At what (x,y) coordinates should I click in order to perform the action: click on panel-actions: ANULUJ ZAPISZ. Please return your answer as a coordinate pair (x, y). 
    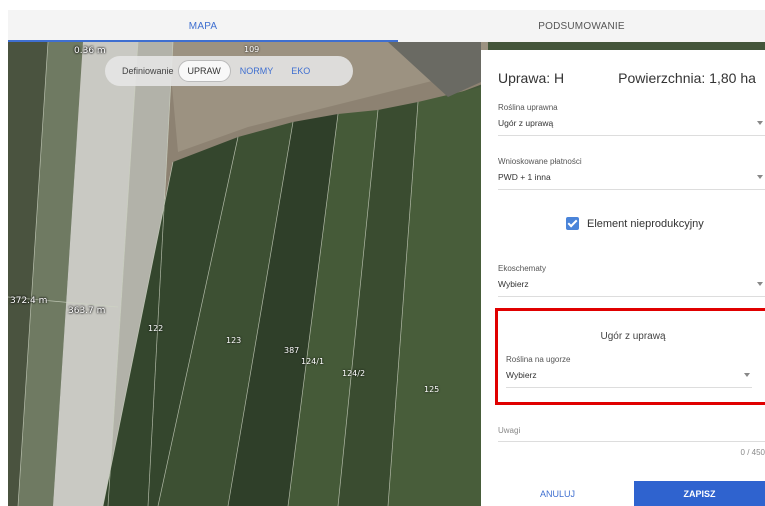
    Looking at the image, I should click on (623, 493).